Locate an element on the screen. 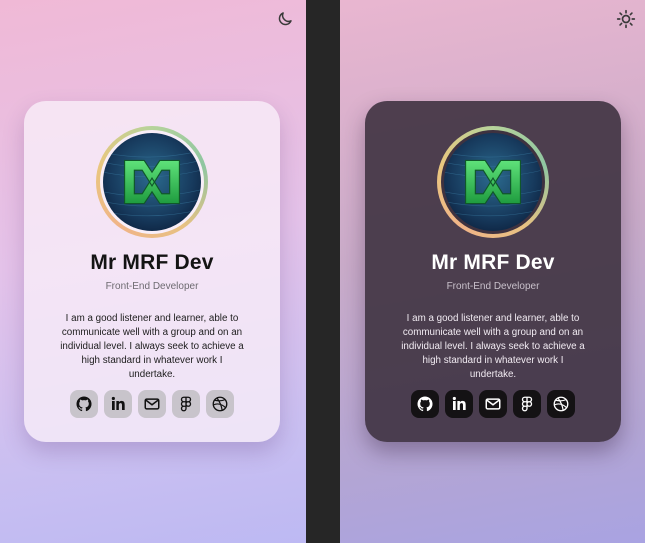  sun-icon is located at coordinates (626, 19).